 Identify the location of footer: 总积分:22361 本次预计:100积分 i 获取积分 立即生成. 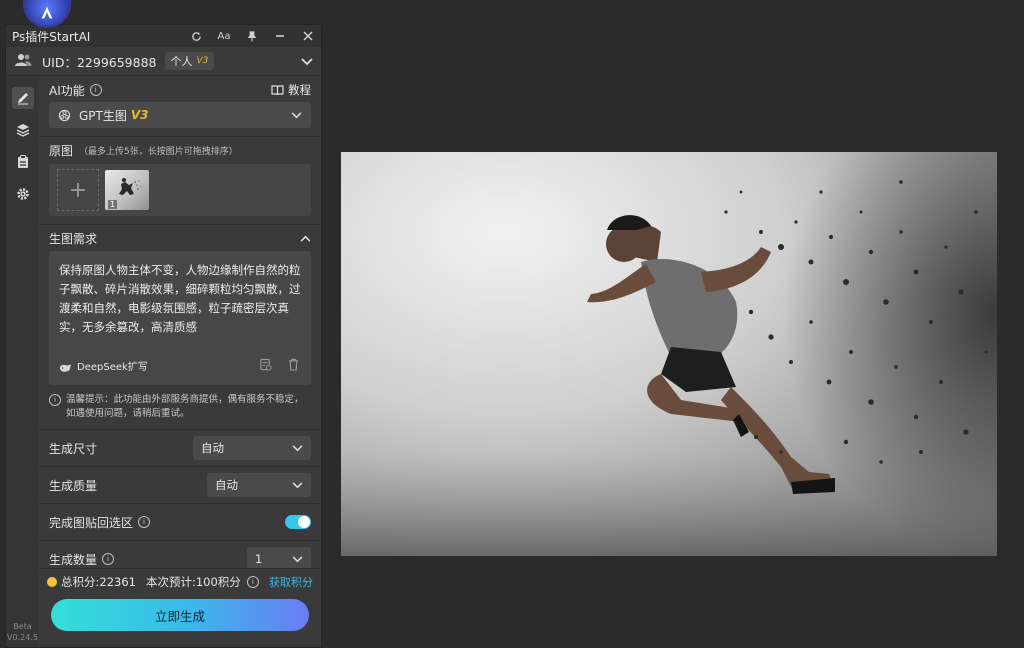
(180, 607).